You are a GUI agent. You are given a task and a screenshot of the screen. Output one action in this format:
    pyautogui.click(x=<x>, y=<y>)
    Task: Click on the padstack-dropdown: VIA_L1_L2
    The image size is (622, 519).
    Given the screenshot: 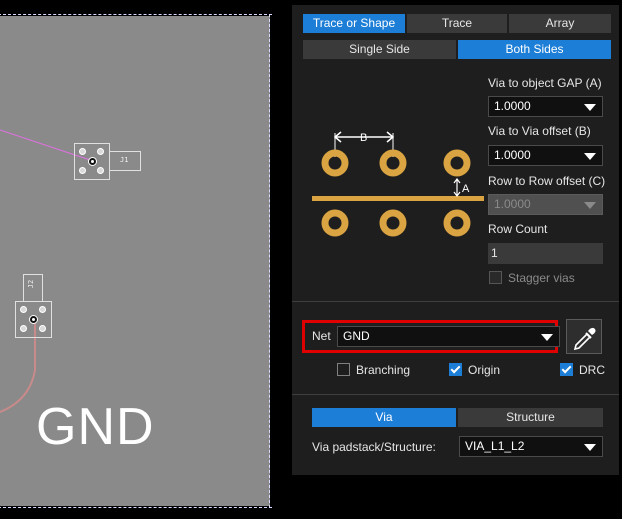 What is the action you would take?
    pyautogui.click(x=531, y=446)
    